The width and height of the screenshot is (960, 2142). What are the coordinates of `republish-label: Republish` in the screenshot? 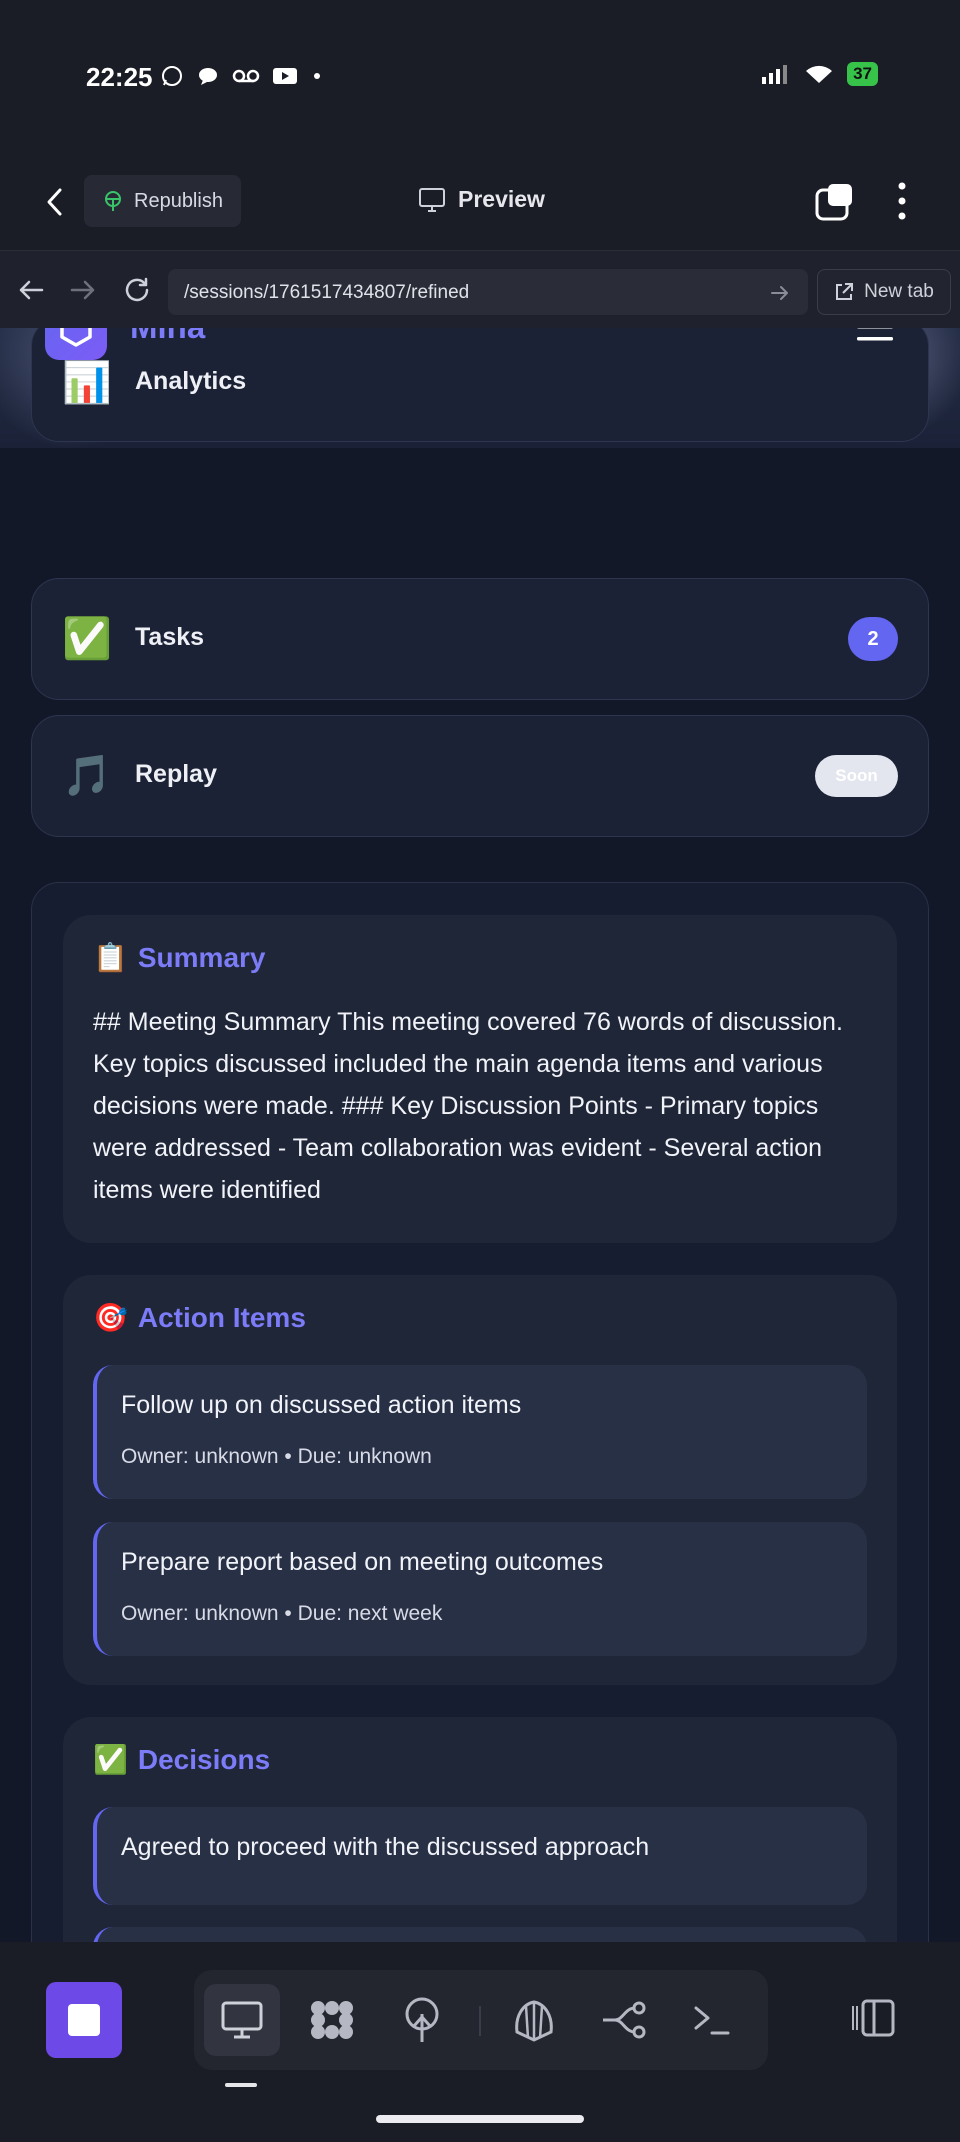 It's located at (178, 200).